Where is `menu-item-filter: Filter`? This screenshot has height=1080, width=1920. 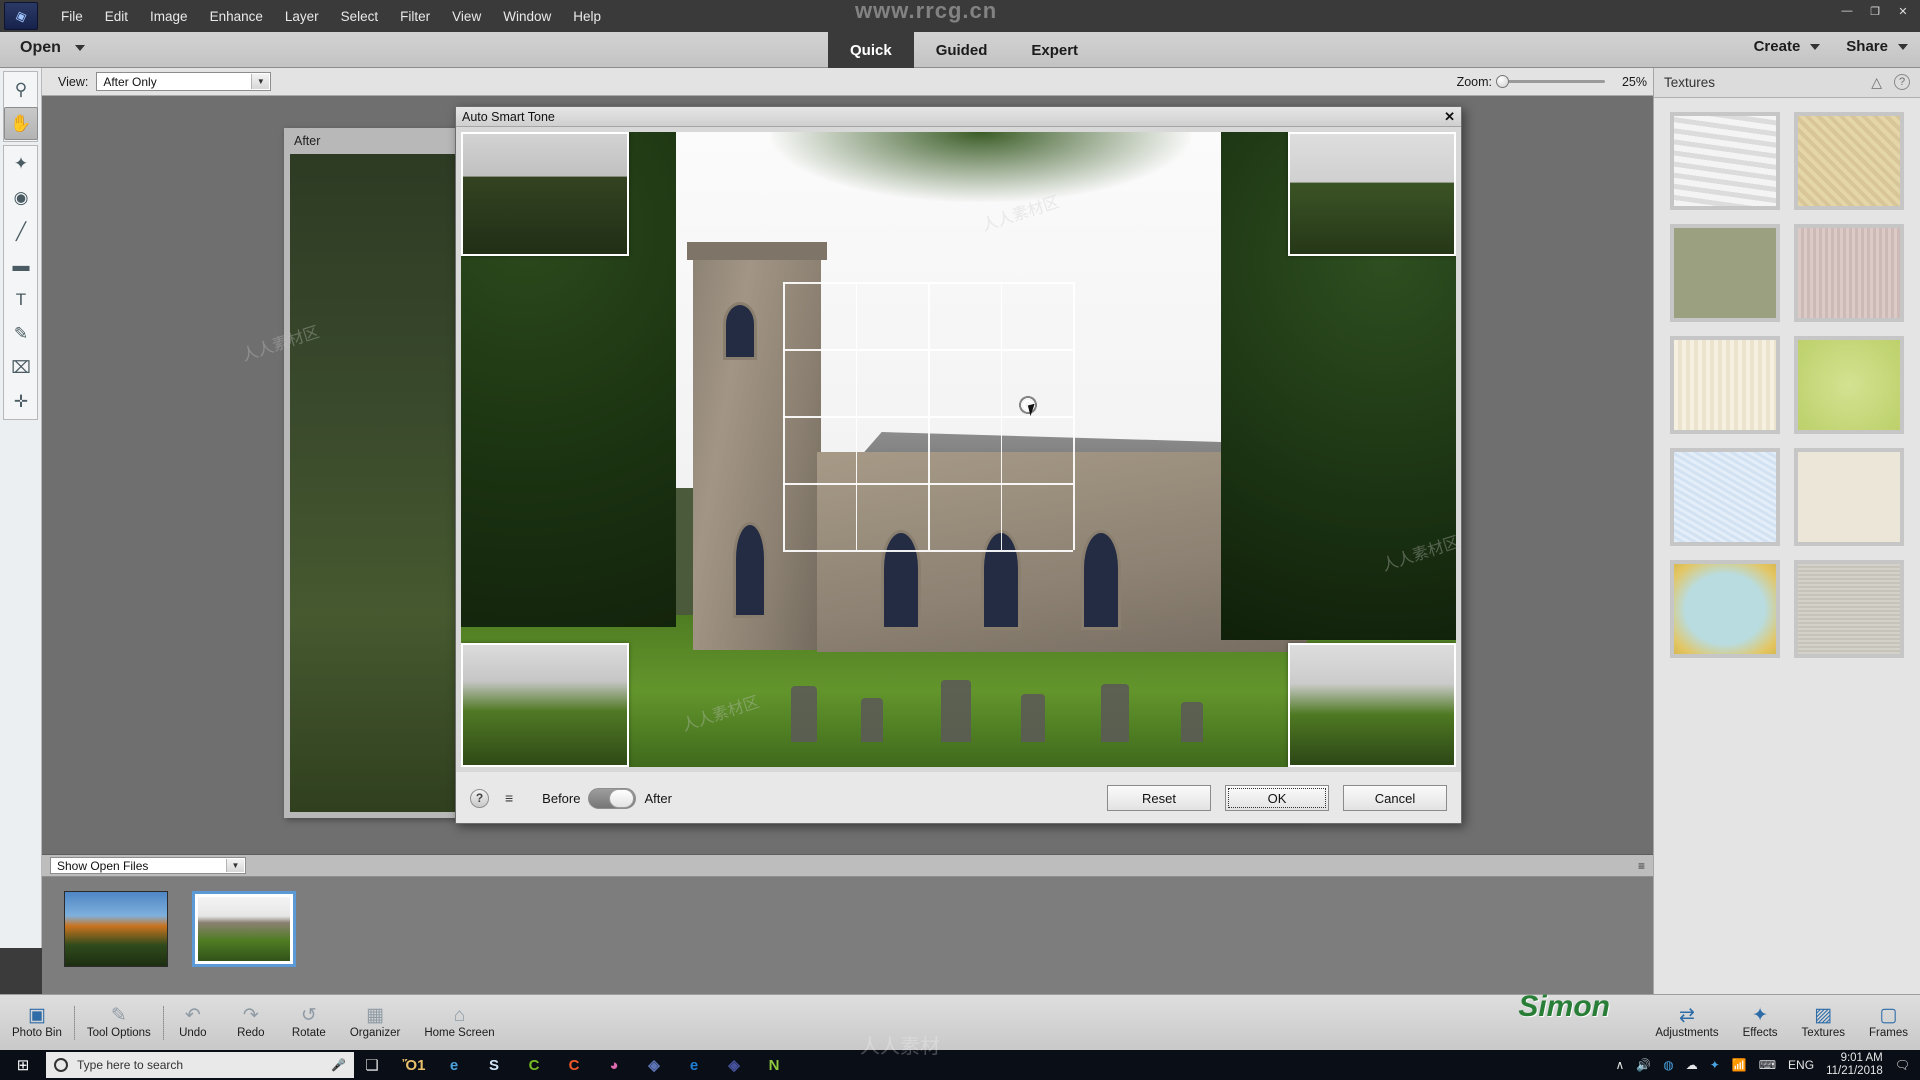
menu-item-filter: Filter is located at coordinates (415, 16).